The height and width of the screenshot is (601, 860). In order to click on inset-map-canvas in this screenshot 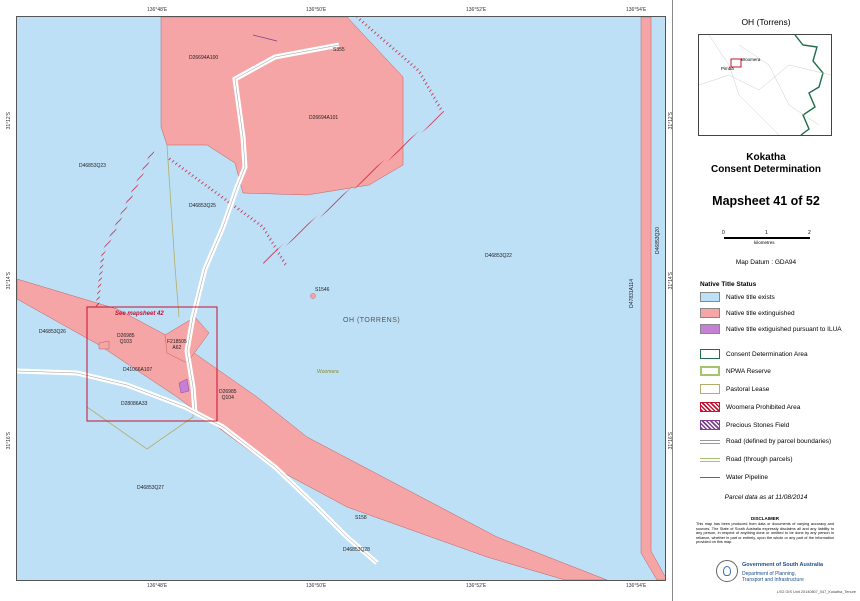, I will do `click(765, 85)`.